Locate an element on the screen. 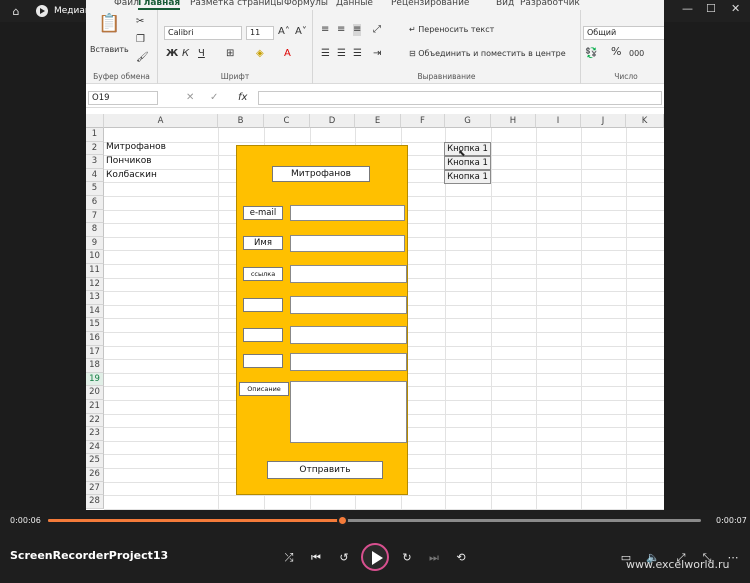  row-header: 13 is located at coordinates (95, 298).